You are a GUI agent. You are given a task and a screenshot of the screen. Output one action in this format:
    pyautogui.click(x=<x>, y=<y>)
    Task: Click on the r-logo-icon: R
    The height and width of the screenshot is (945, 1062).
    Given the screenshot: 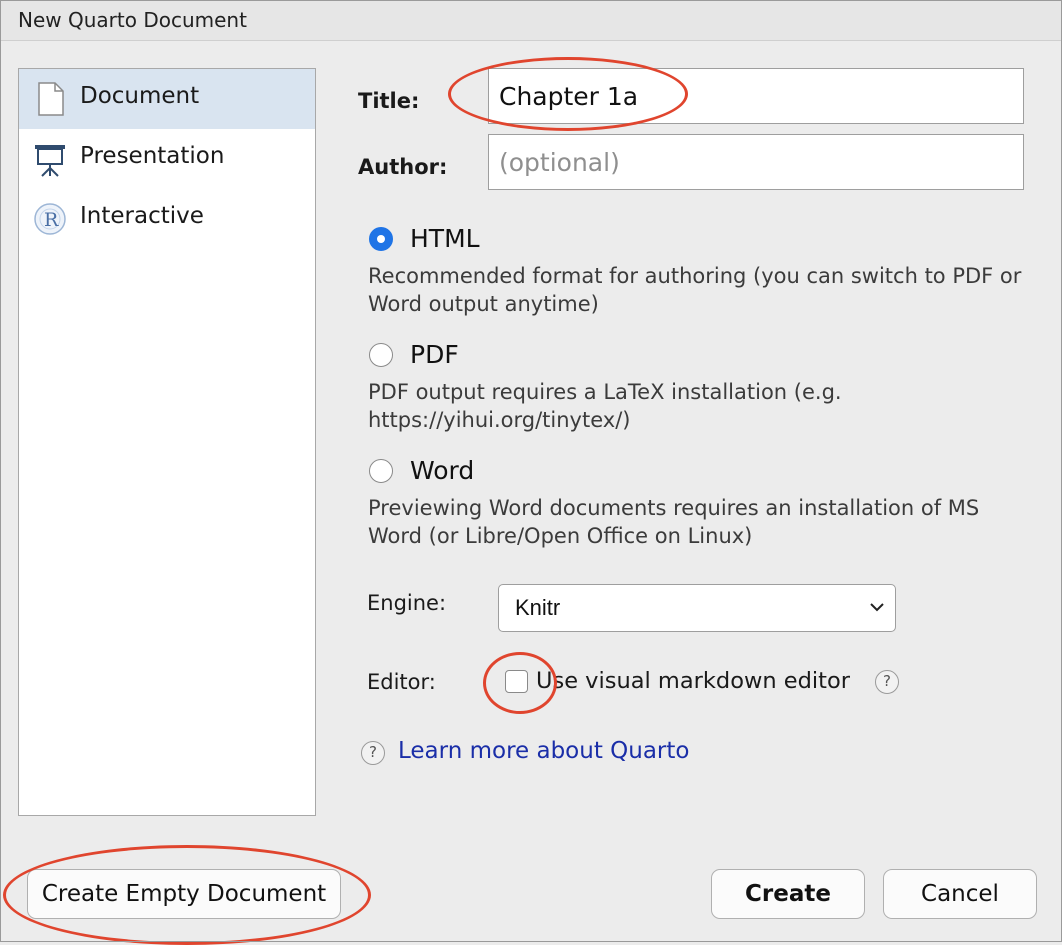 What is the action you would take?
    pyautogui.click(x=50, y=219)
    